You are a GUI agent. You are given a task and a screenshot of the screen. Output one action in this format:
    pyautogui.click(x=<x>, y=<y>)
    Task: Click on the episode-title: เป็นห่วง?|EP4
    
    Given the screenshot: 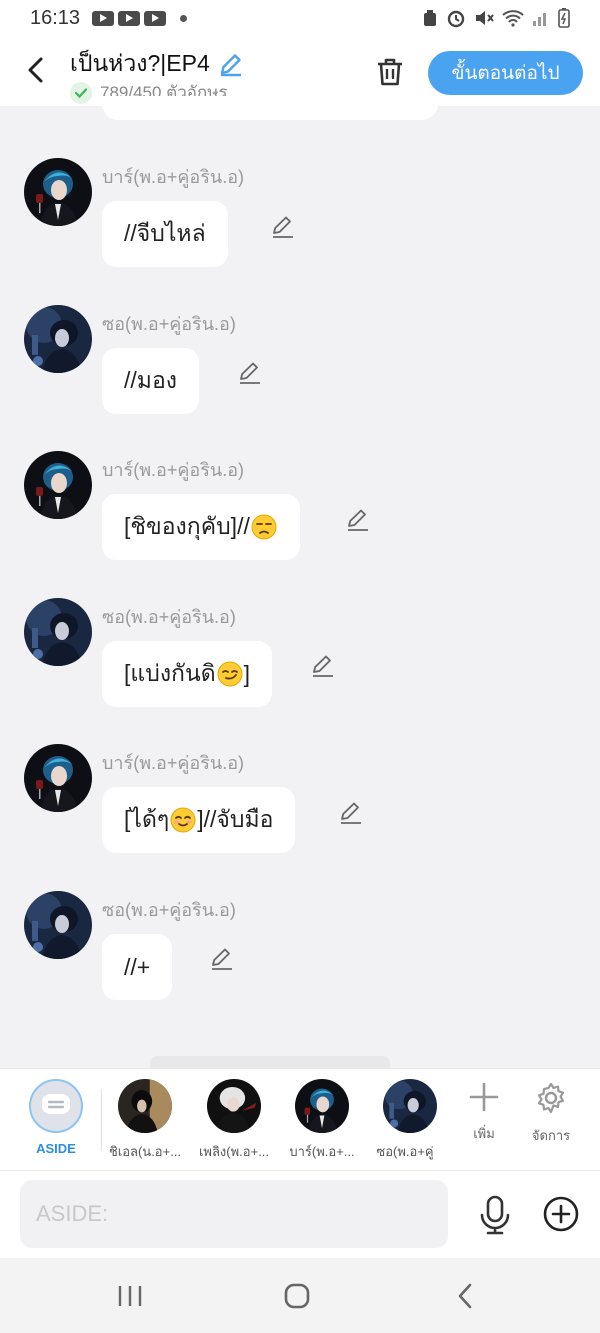 What is the action you would take?
    pyautogui.click(x=157, y=64)
    